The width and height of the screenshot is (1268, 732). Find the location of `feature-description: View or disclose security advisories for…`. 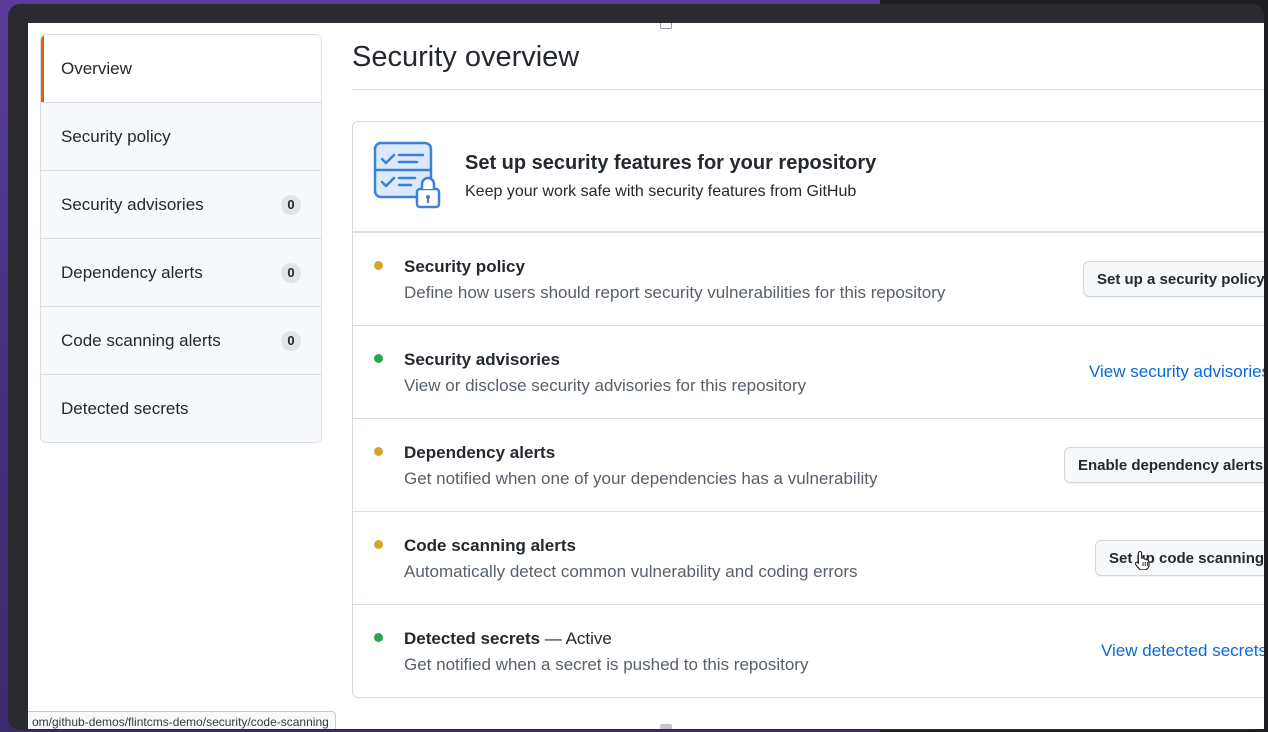

feature-description: View or disclose security advisories for… is located at coordinates (605, 385).